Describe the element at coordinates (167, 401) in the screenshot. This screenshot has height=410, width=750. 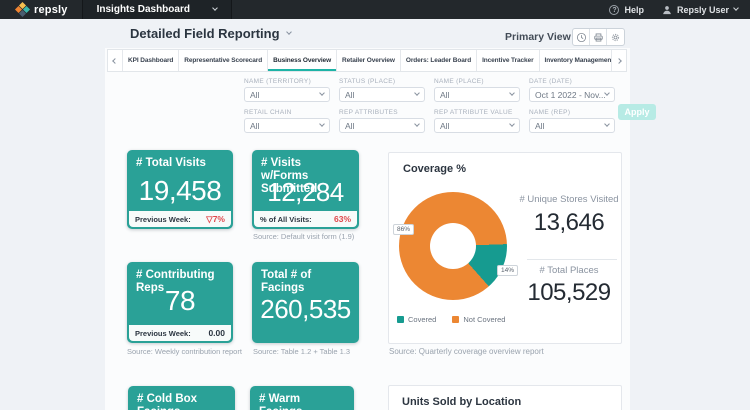
I see `kpi-card-title: # Cold Box Facings` at that location.